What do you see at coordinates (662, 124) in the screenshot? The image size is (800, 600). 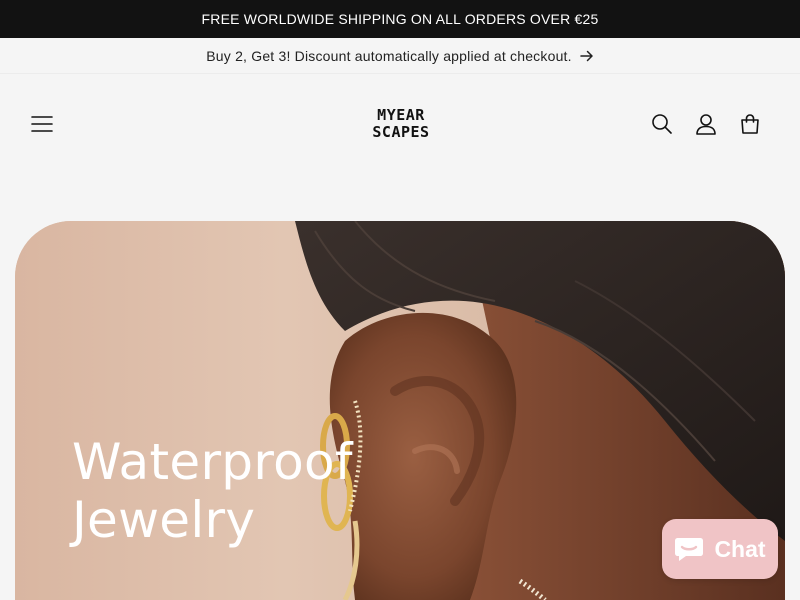 I see `search-icon` at bounding box center [662, 124].